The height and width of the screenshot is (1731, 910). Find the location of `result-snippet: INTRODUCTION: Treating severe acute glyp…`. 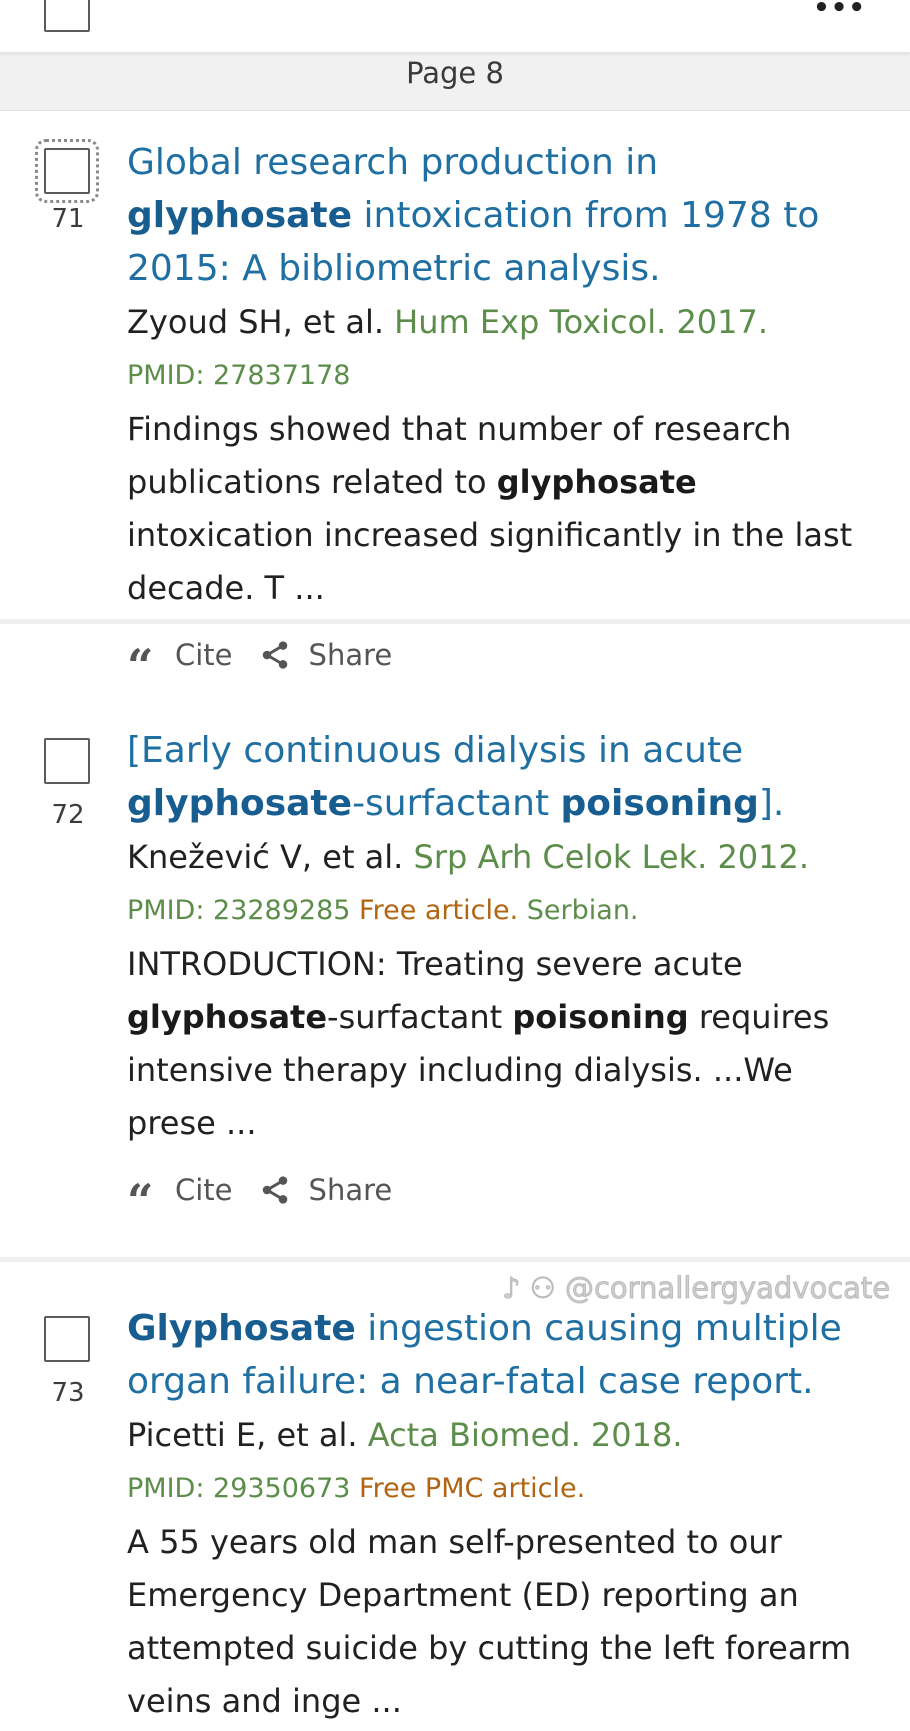

result-snippet: INTRODUCTION: Treating severe acute glyp… is located at coordinates (478, 1043).